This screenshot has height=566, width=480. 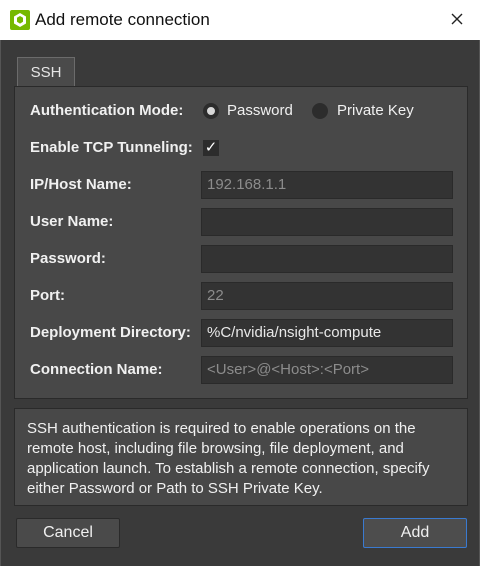 What do you see at coordinates (320, 111) in the screenshot?
I see `private-key-radio` at bounding box center [320, 111].